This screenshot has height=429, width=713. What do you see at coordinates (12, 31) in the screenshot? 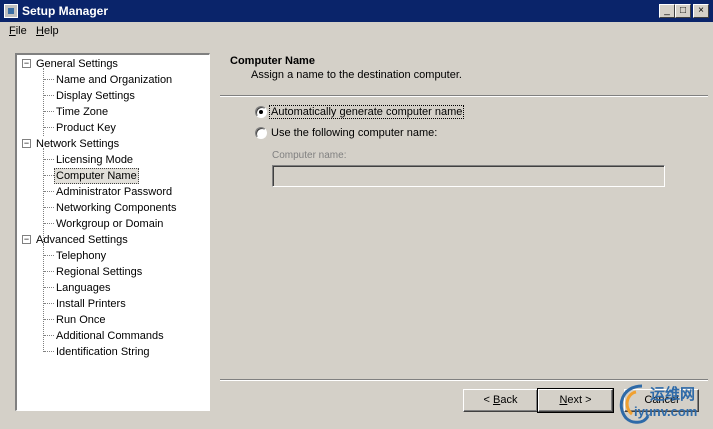
I see `menu-file-accel: F` at bounding box center [12, 31].